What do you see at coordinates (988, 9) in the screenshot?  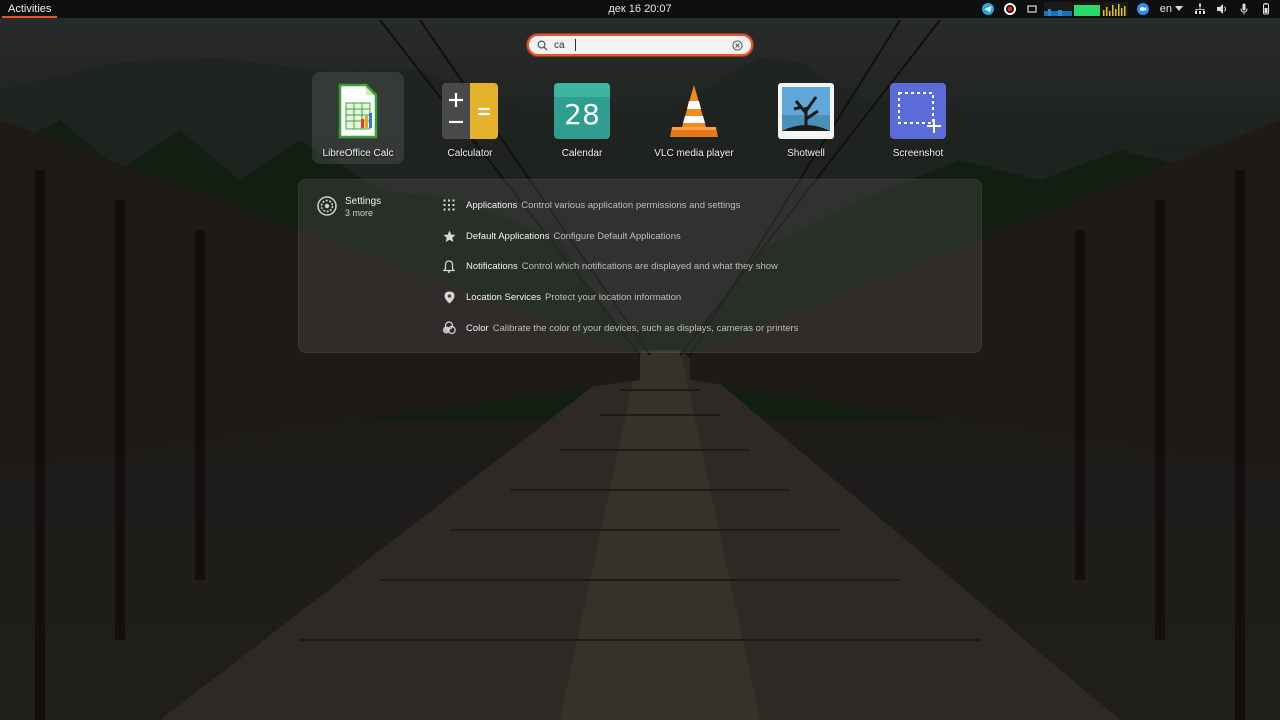 I see `telegram-icon` at bounding box center [988, 9].